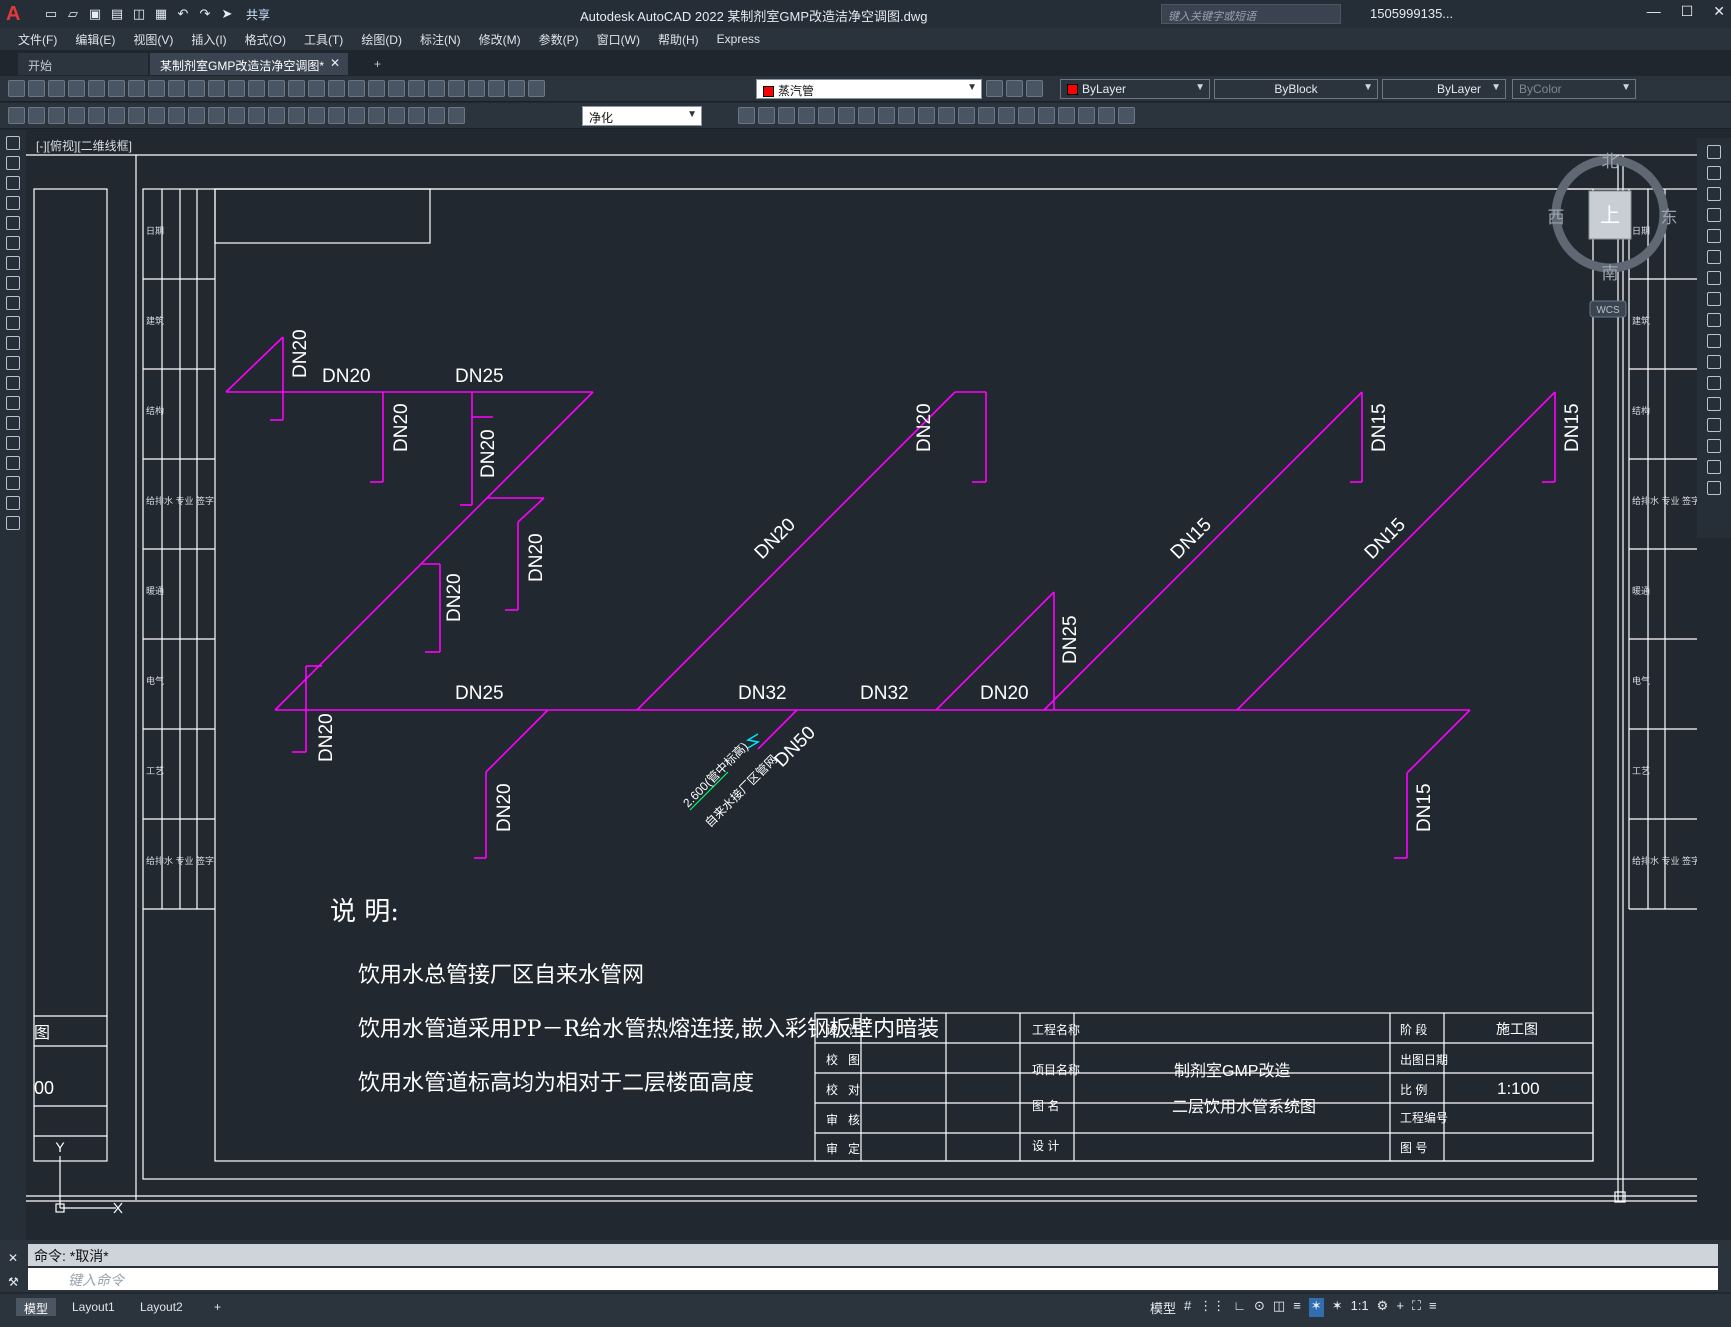  Describe the element at coordinates (1086, 115) in the screenshot. I see `group-icon` at that location.